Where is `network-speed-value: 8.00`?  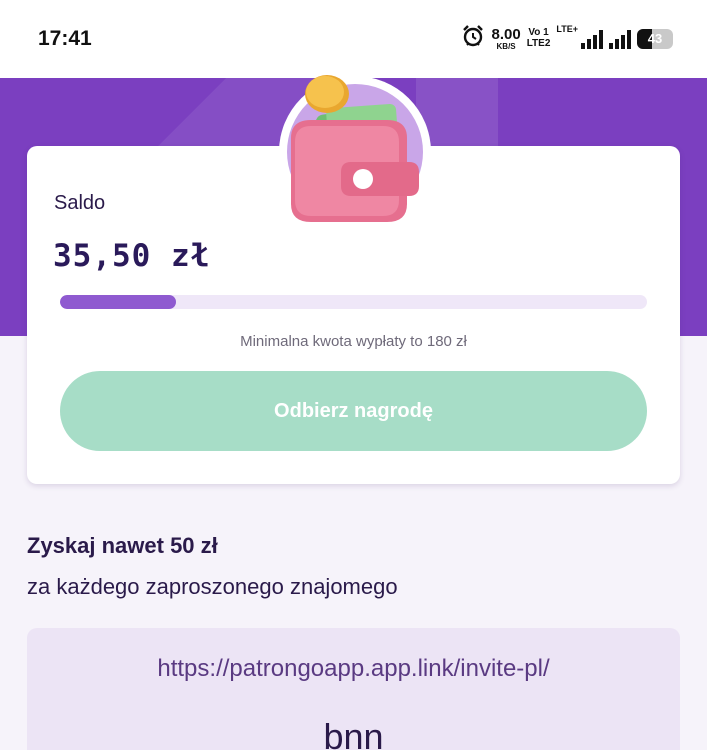 network-speed-value: 8.00 is located at coordinates (506, 34).